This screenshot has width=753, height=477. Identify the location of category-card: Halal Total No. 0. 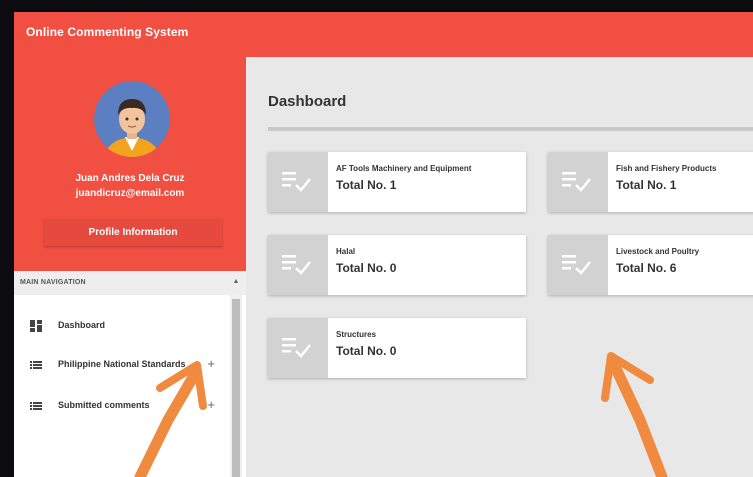
(397, 265).